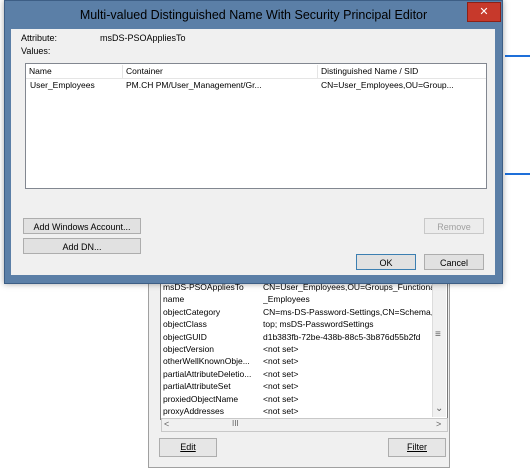  What do you see at coordinates (304, 425) in the screenshot?
I see `horizontal-scrollbar: < III >` at bounding box center [304, 425].